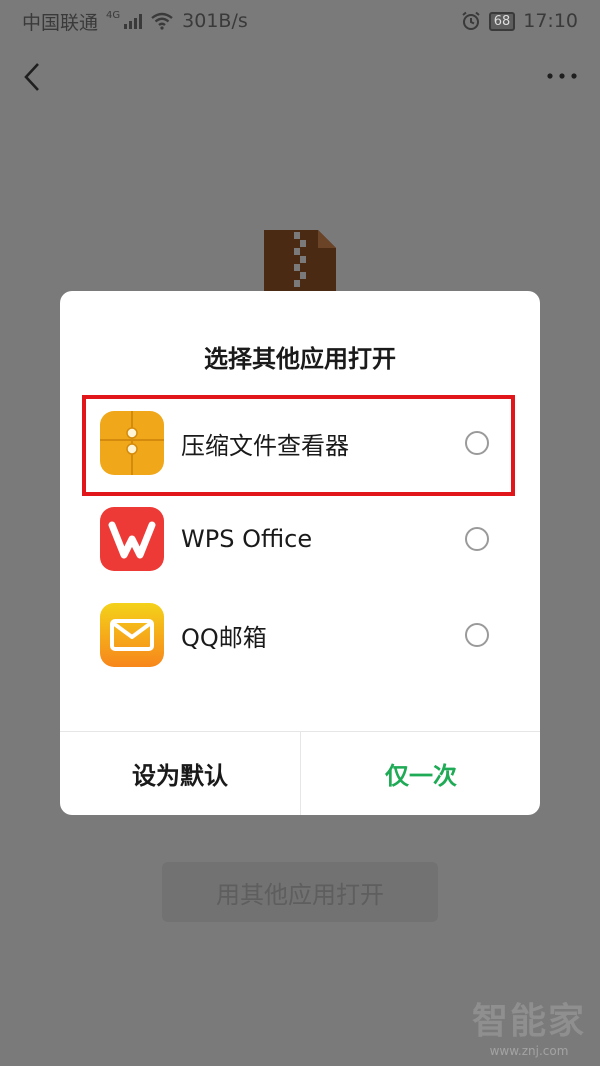 Image resolution: width=600 pixels, height=1066 pixels. I want to click on more-horizontal-icon, so click(562, 76).